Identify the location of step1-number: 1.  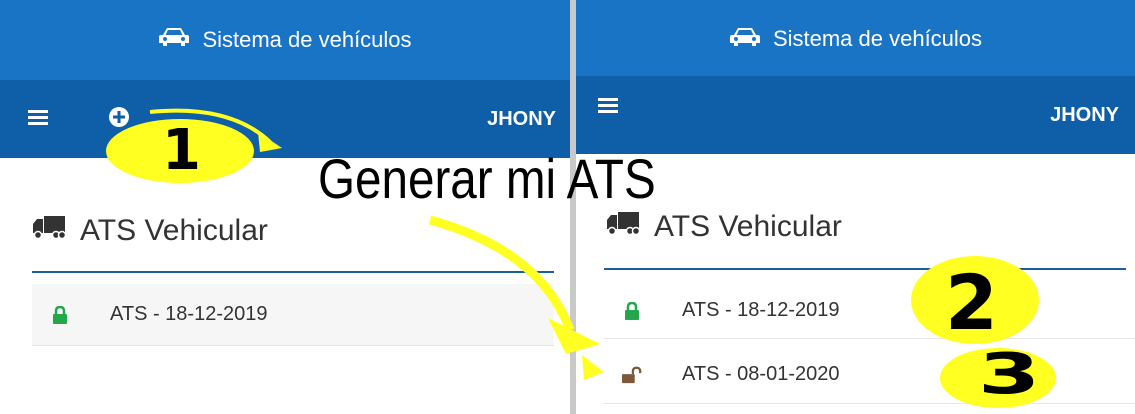
(181, 150).